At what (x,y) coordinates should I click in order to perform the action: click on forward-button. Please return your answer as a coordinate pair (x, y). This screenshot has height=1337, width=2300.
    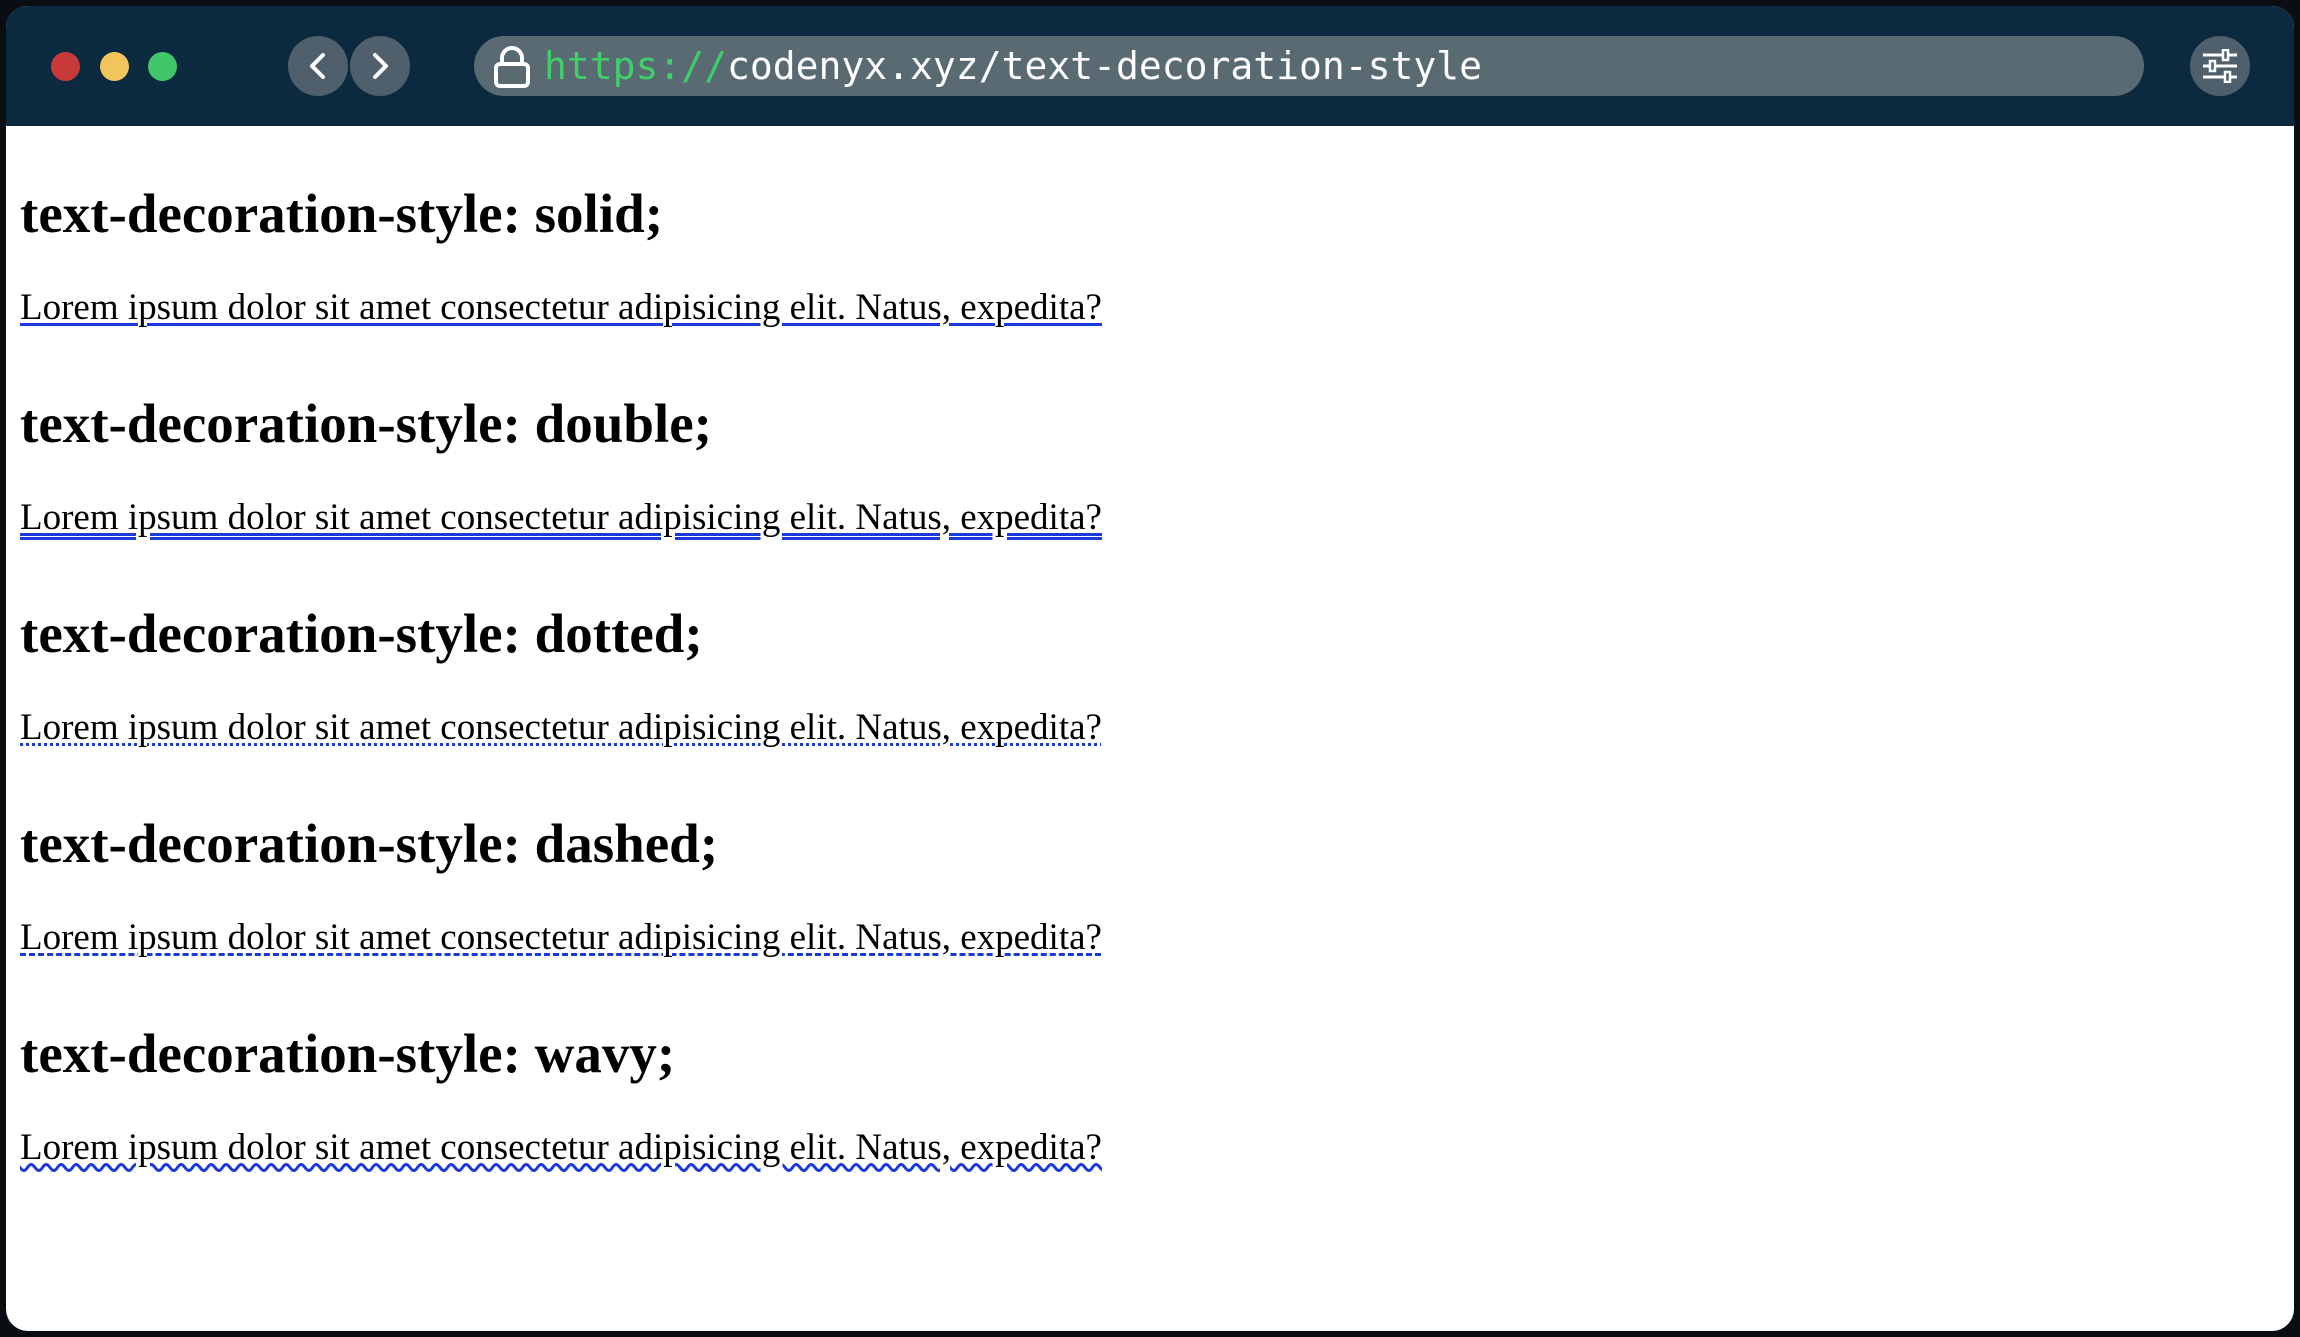
    Looking at the image, I should click on (380, 66).